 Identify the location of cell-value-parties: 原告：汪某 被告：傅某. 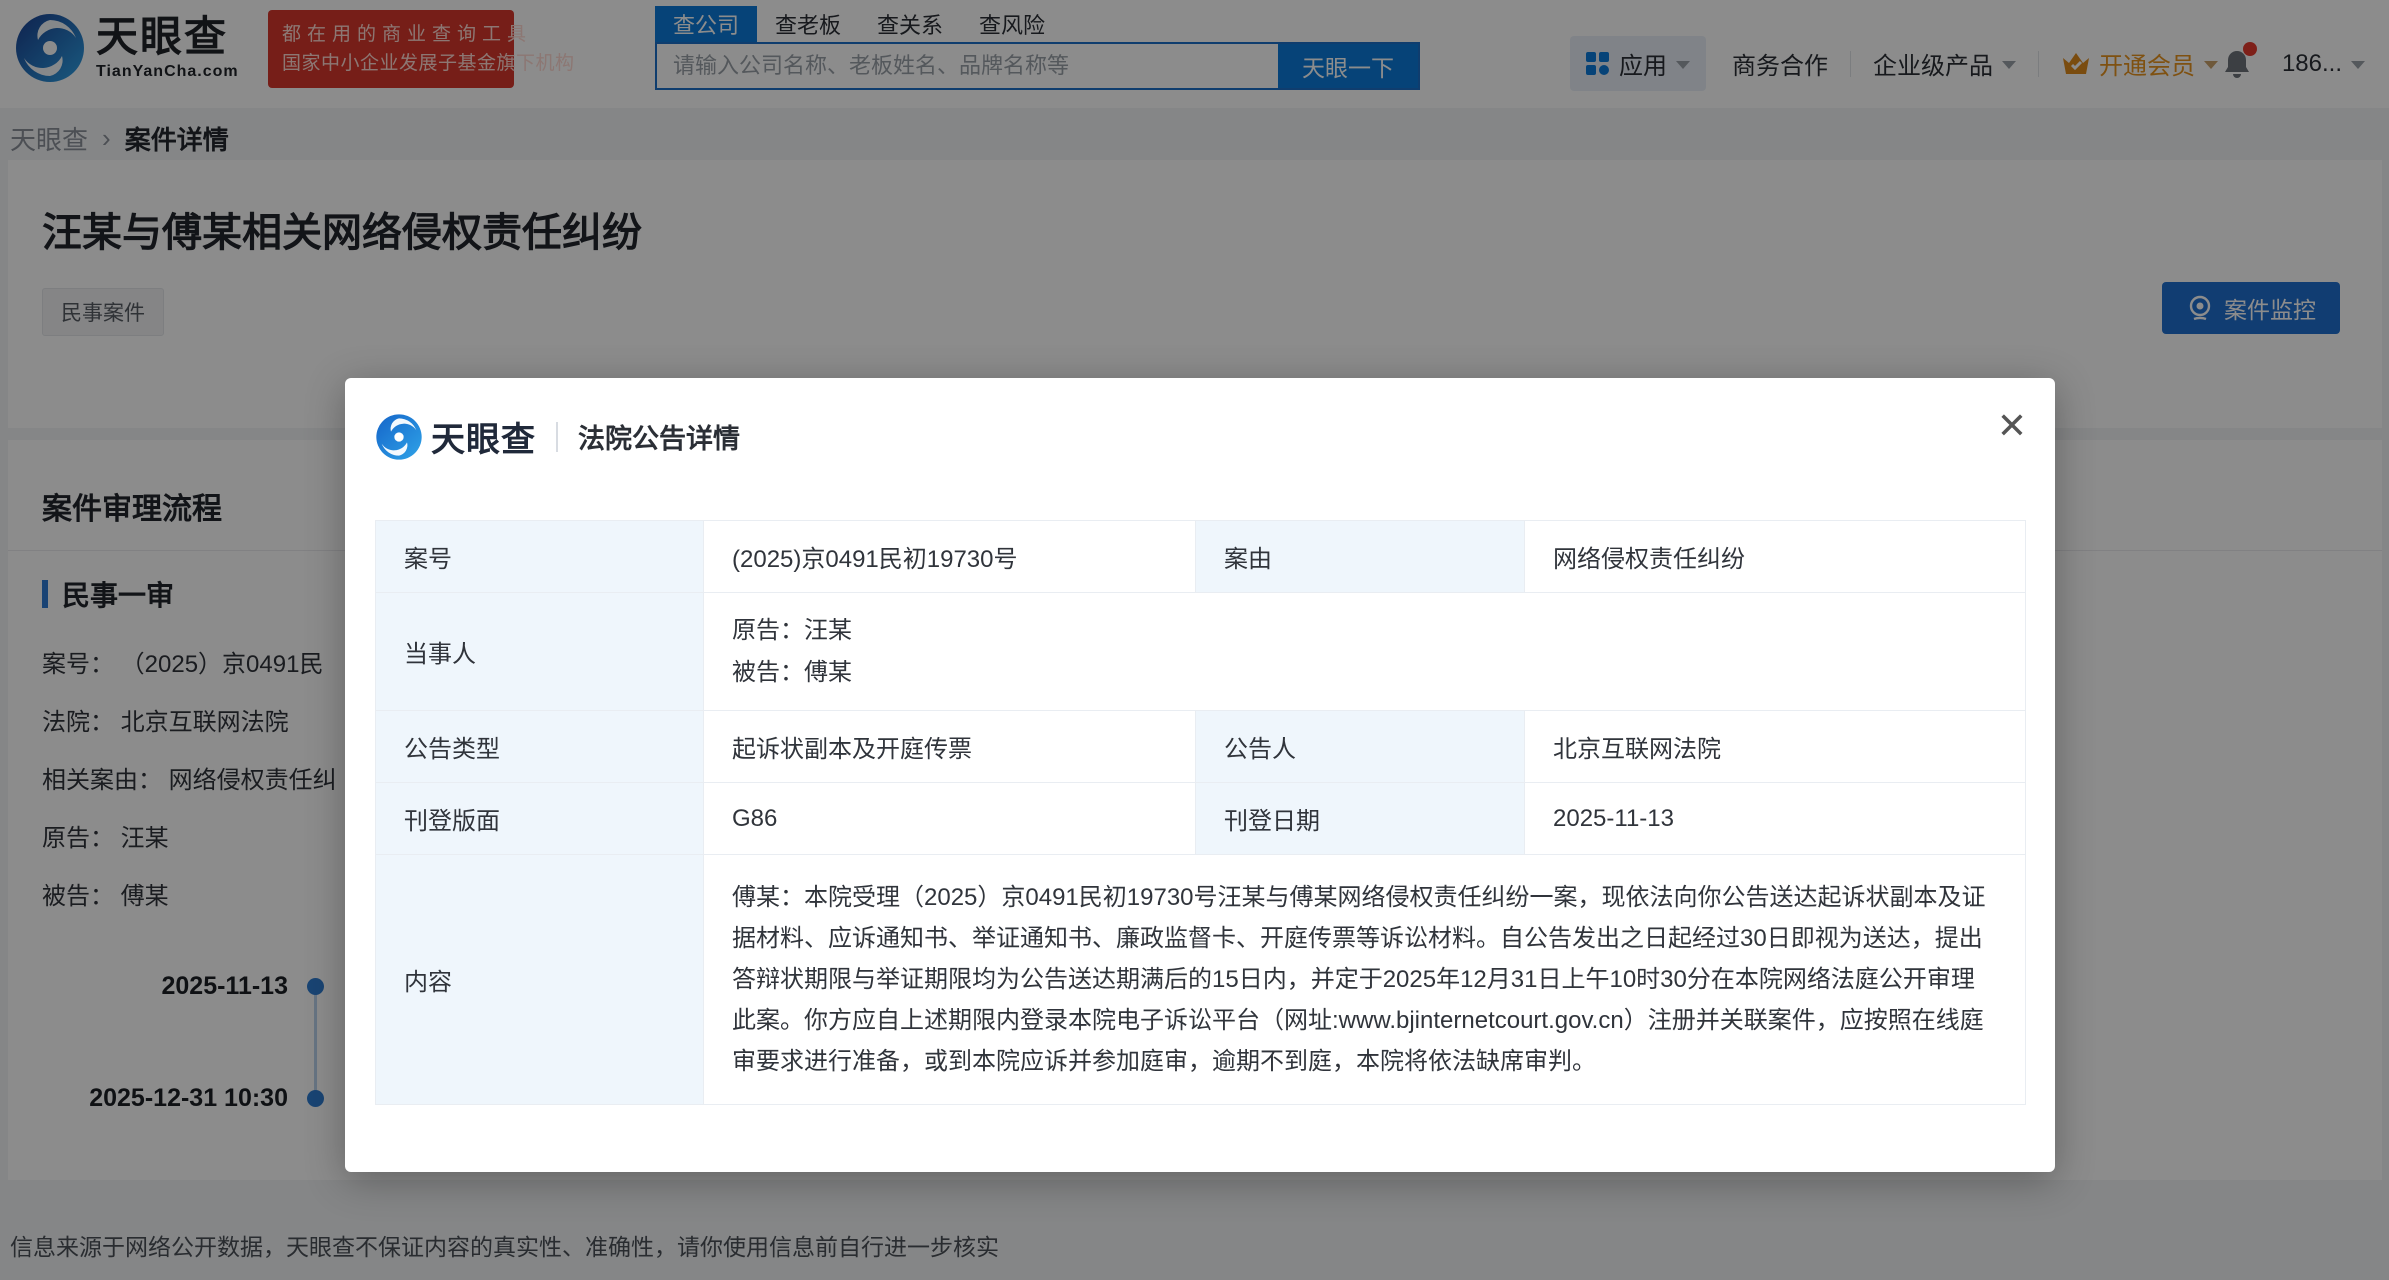
(1364, 651).